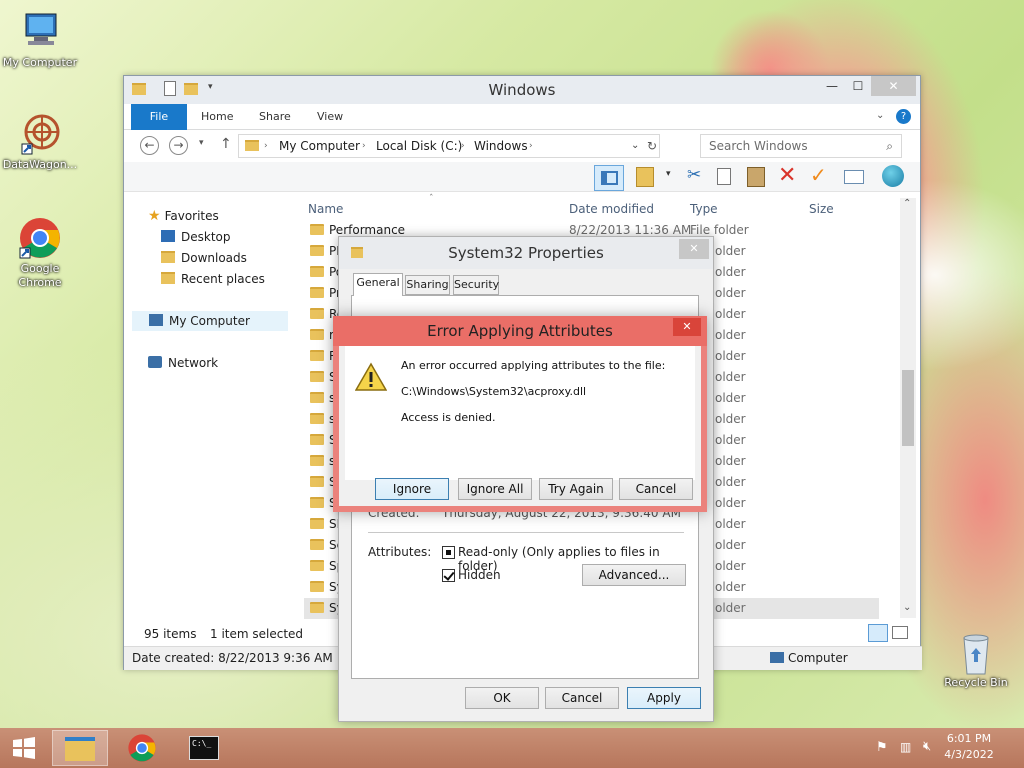  I want to click on taskbar-cmd: C:\_, so click(204, 748).